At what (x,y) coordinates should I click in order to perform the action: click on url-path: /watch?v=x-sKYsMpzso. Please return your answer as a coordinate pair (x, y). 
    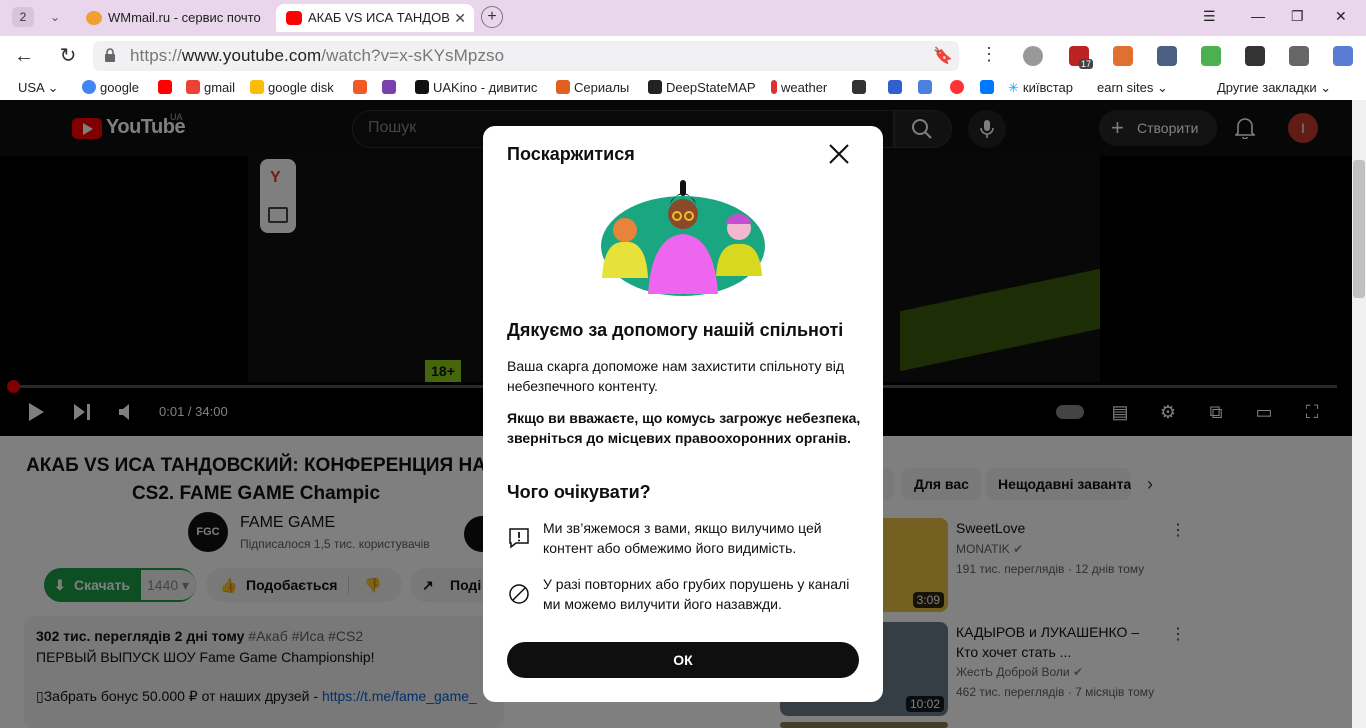
    Looking at the image, I should click on (413, 55).